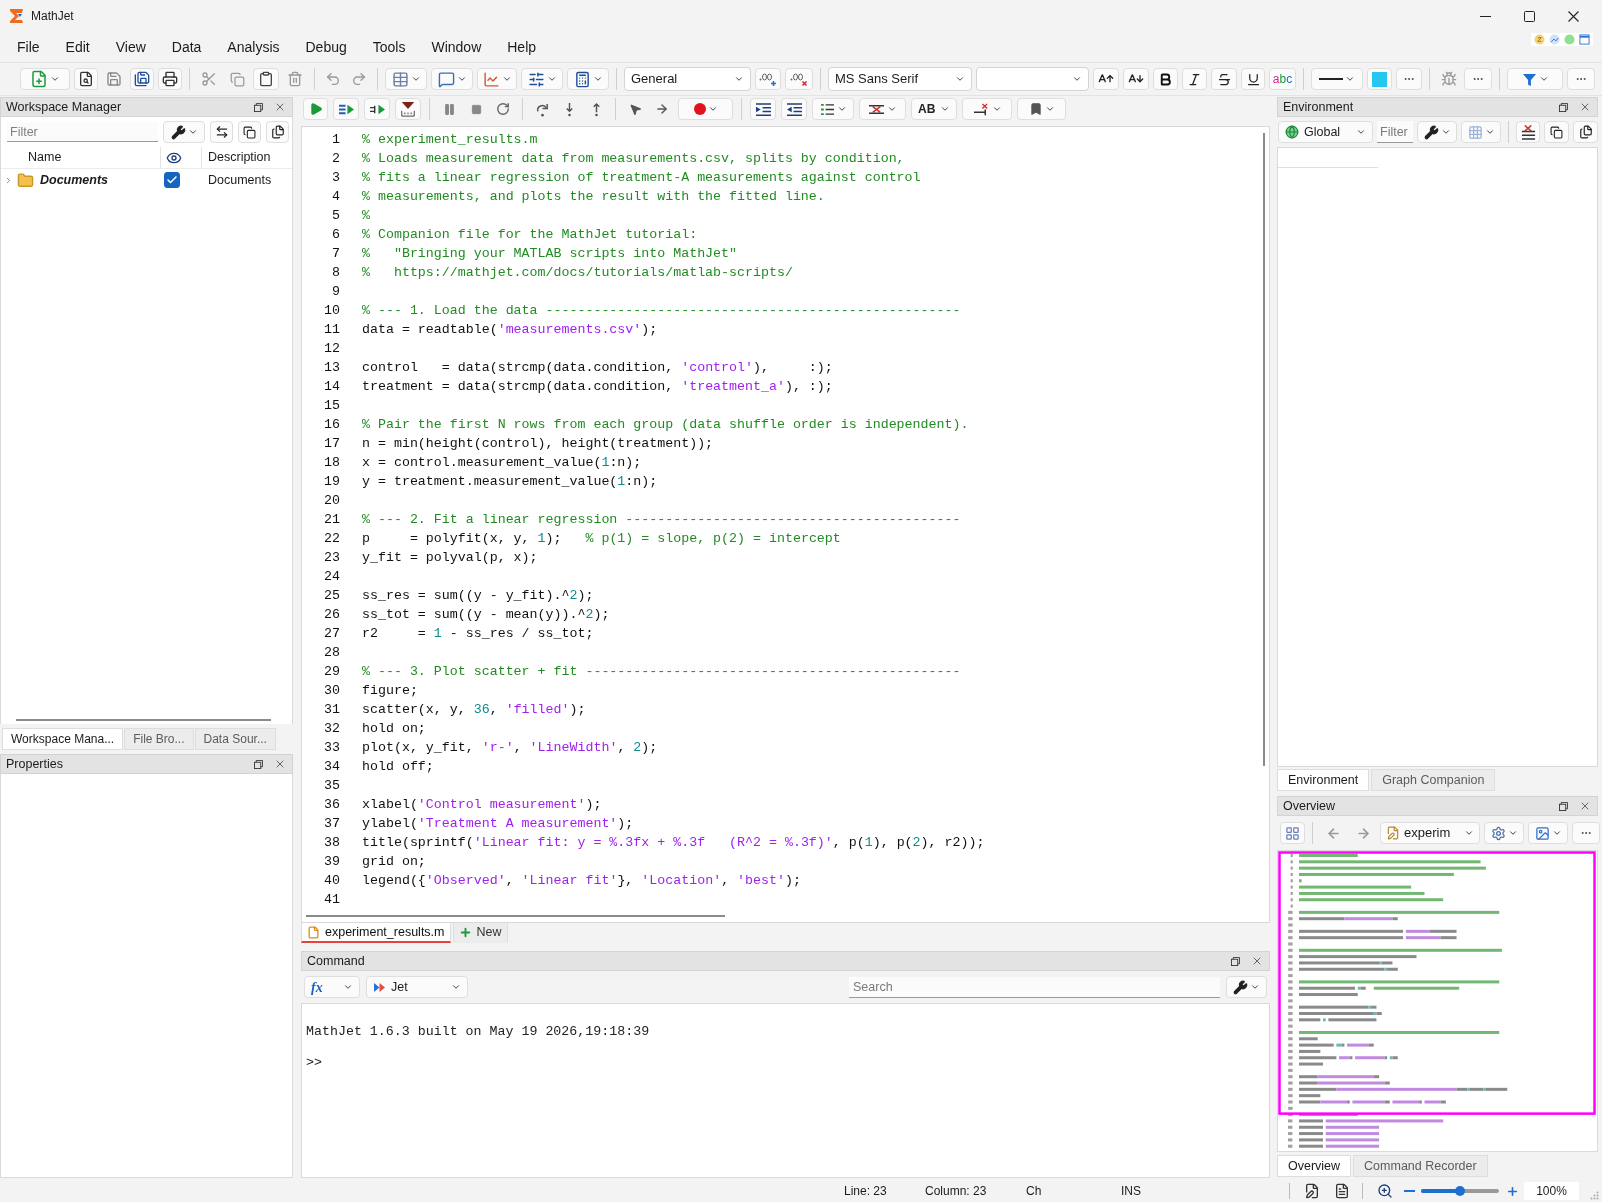 The width and height of the screenshot is (1602, 1202). I want to click on decimal-increase-button, so click(768, 79).